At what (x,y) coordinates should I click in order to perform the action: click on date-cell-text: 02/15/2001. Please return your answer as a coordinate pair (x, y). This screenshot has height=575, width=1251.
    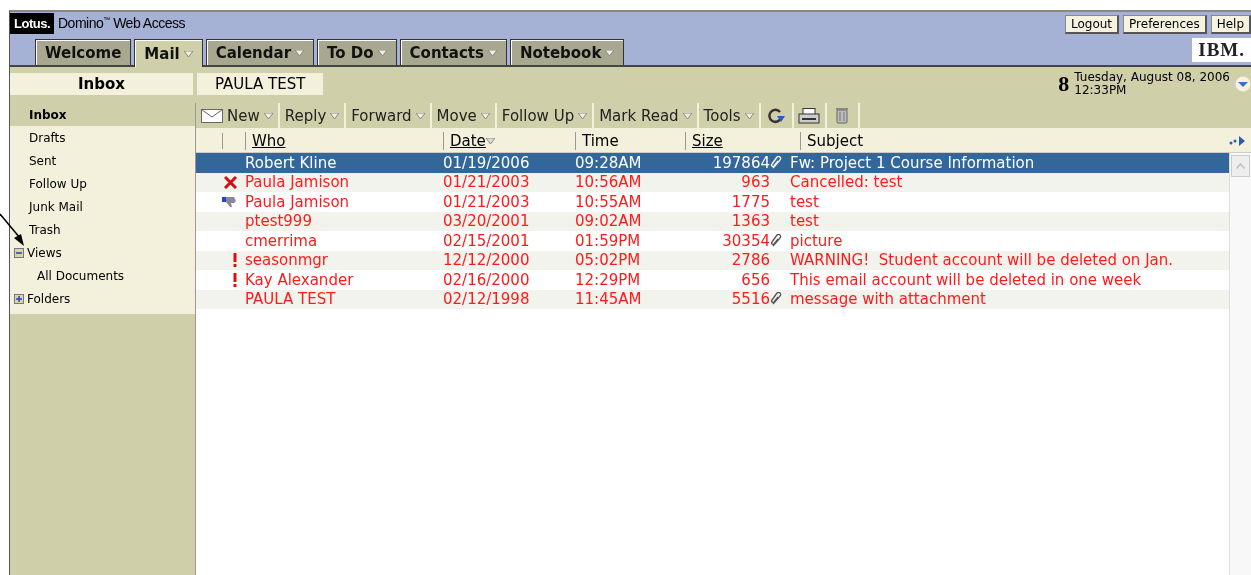
    Looking at the image, I should click on (487, 240).